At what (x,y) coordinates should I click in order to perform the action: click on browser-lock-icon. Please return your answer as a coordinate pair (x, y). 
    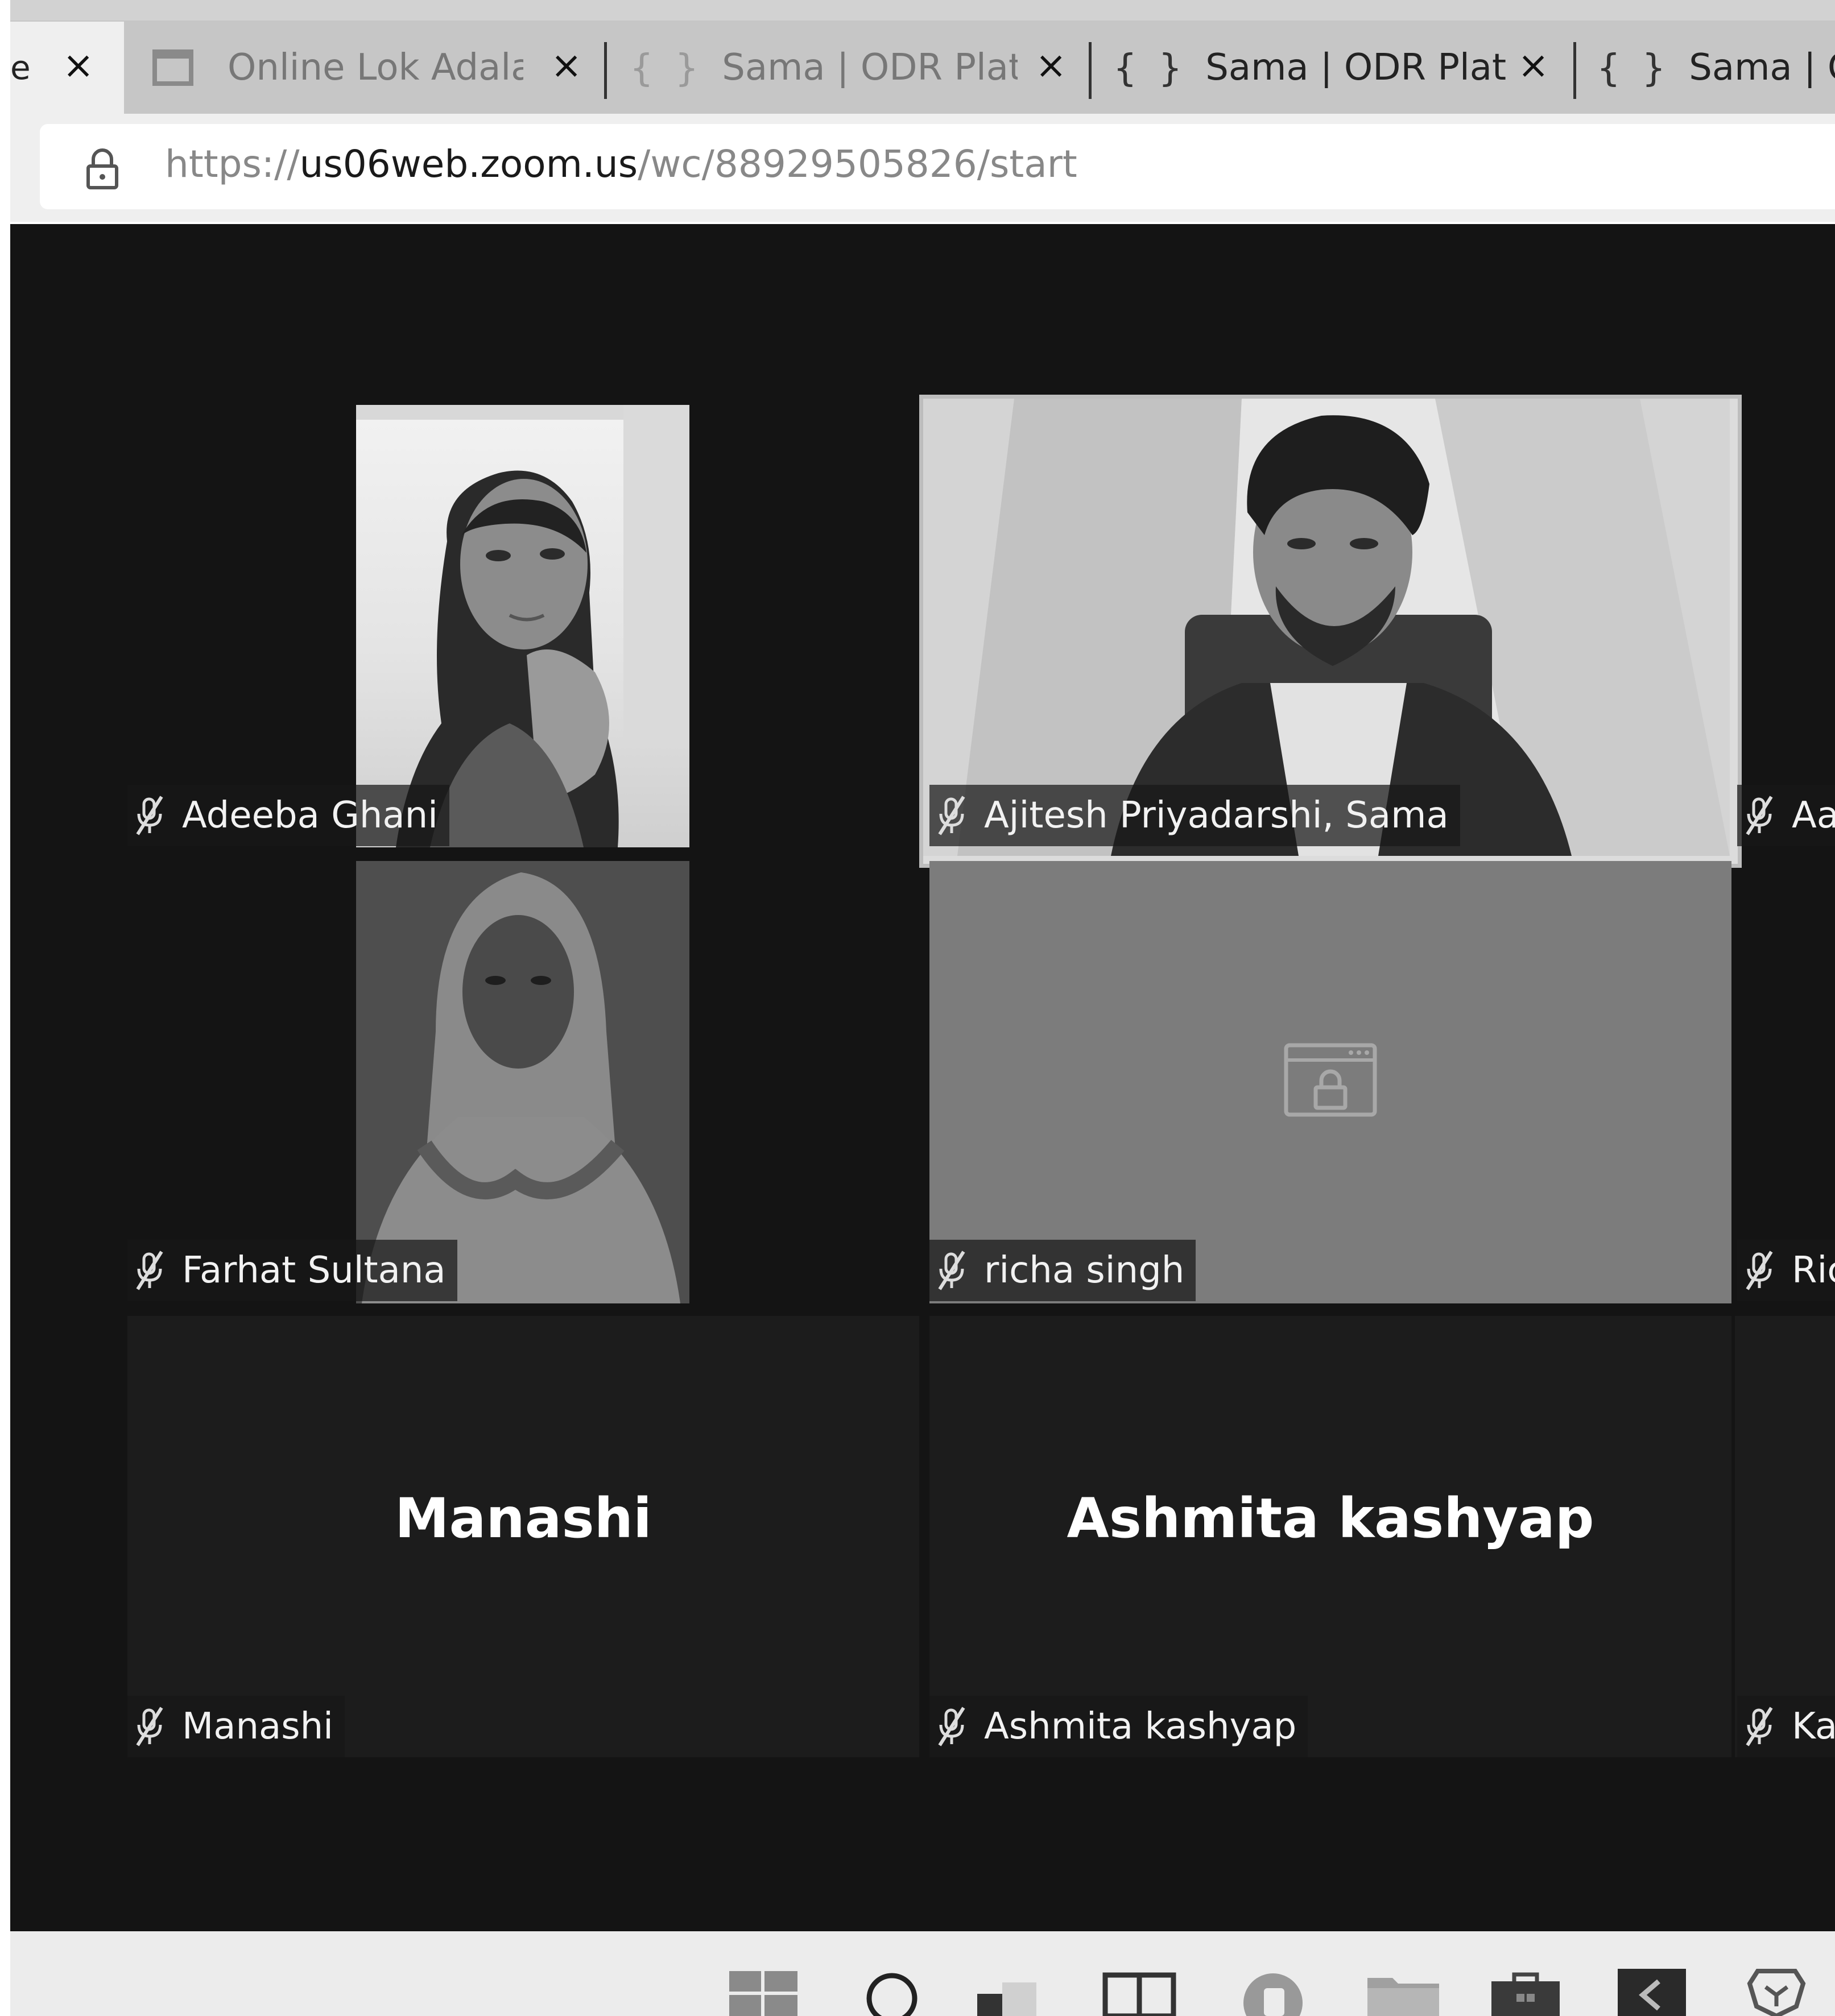
    Looking at the image, I should click on (1330, 1080).